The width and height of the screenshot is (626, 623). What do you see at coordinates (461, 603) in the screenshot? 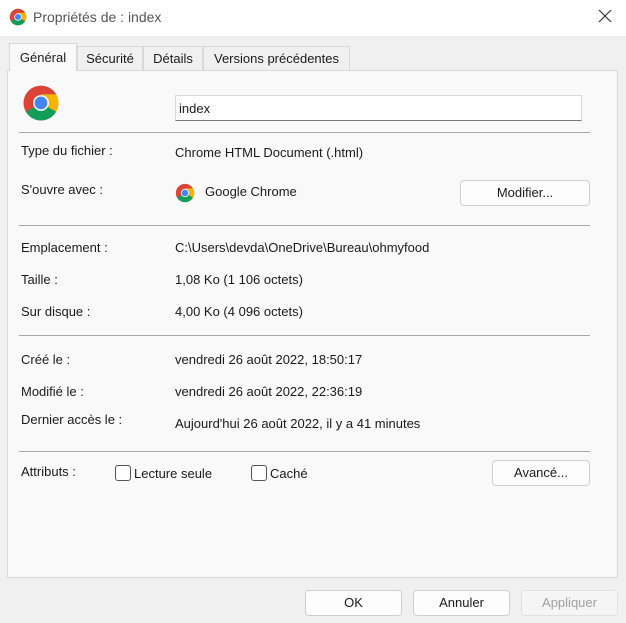
I see `cancel-button: Annuler` at bounding box center [461, 603].